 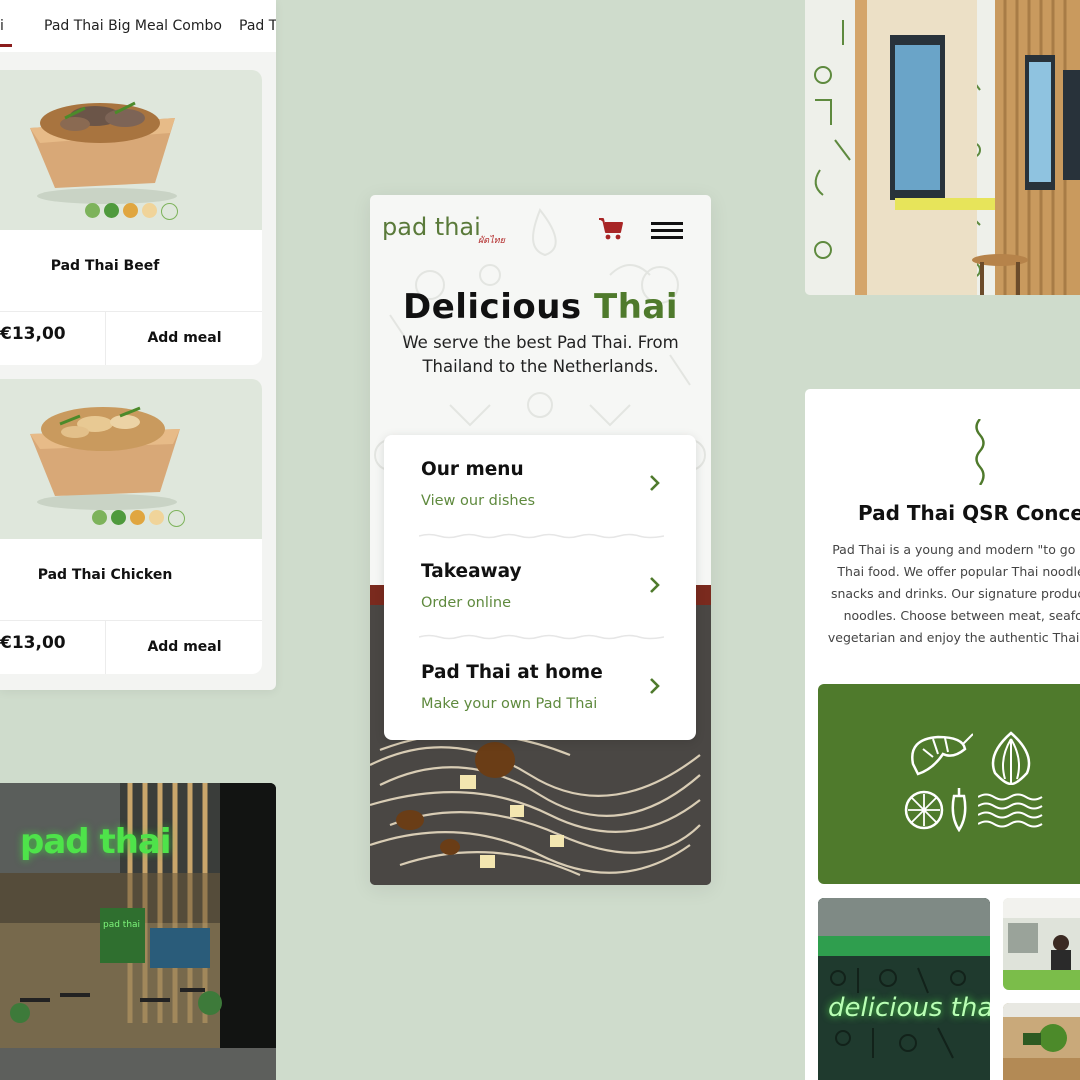 I want to click on menu-item-title: Pad Thai at home, so click(x=512, y=672).